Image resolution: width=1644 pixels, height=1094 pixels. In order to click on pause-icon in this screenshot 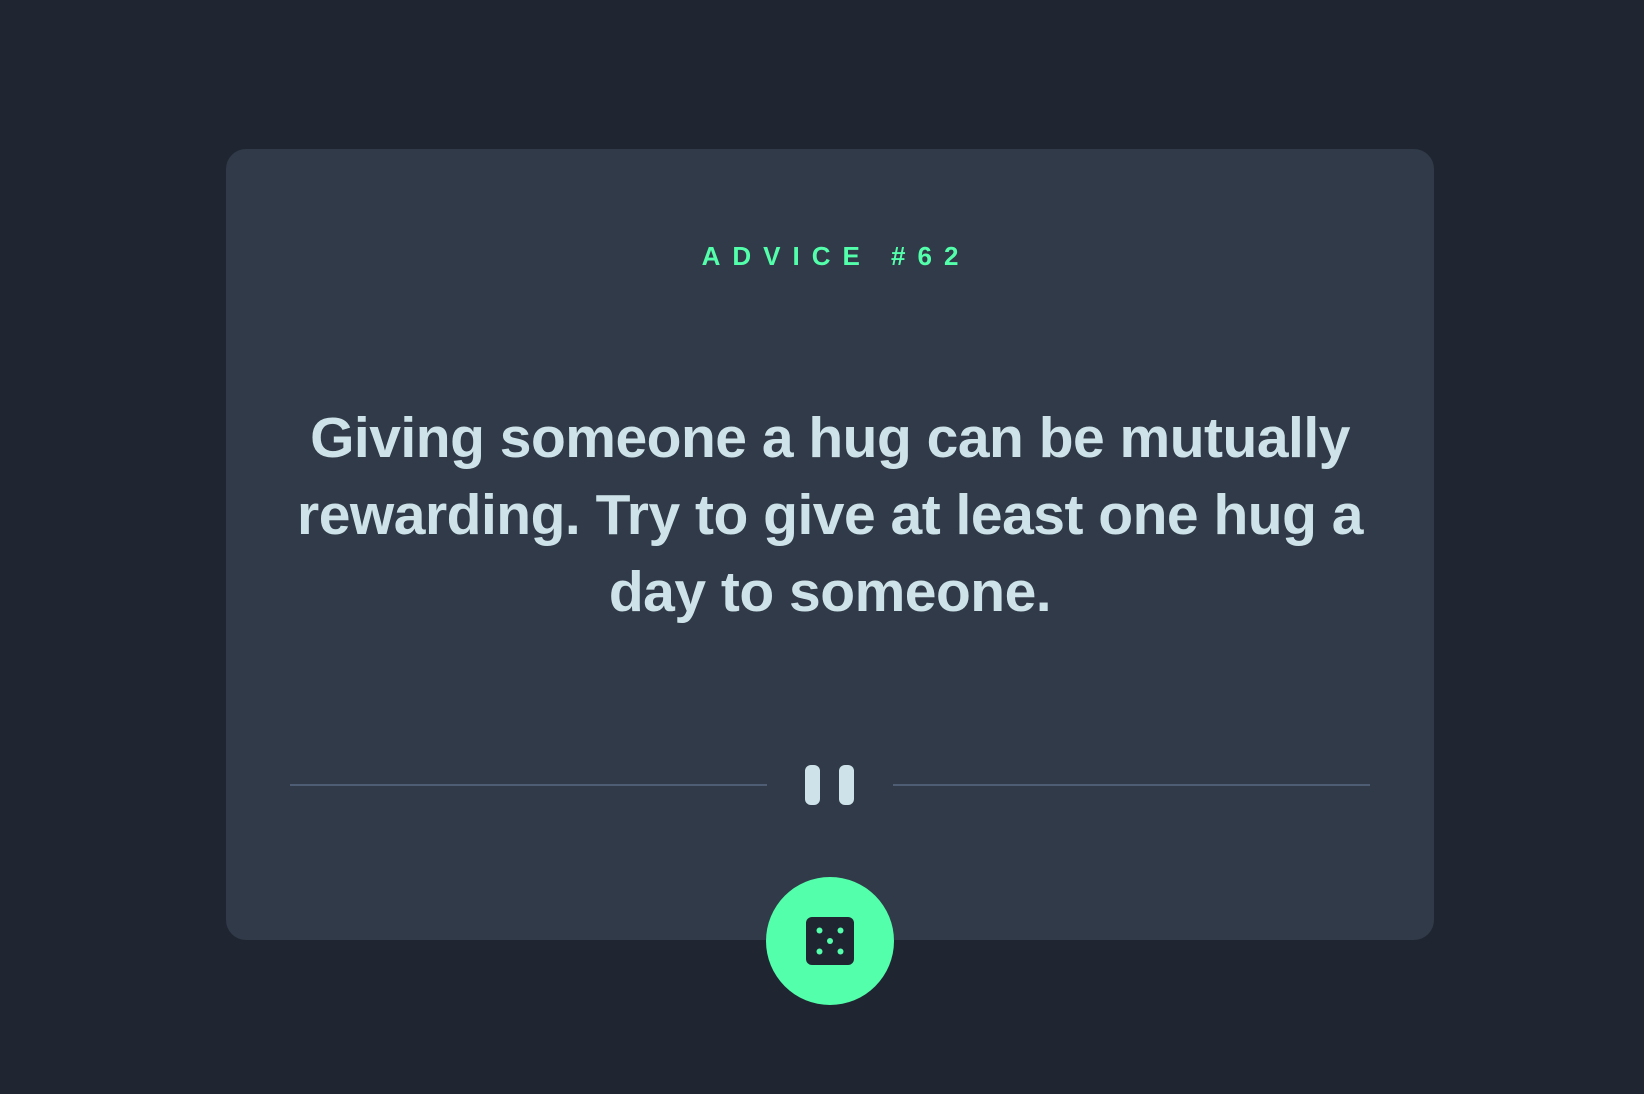, I will do `click(830, 785)`.